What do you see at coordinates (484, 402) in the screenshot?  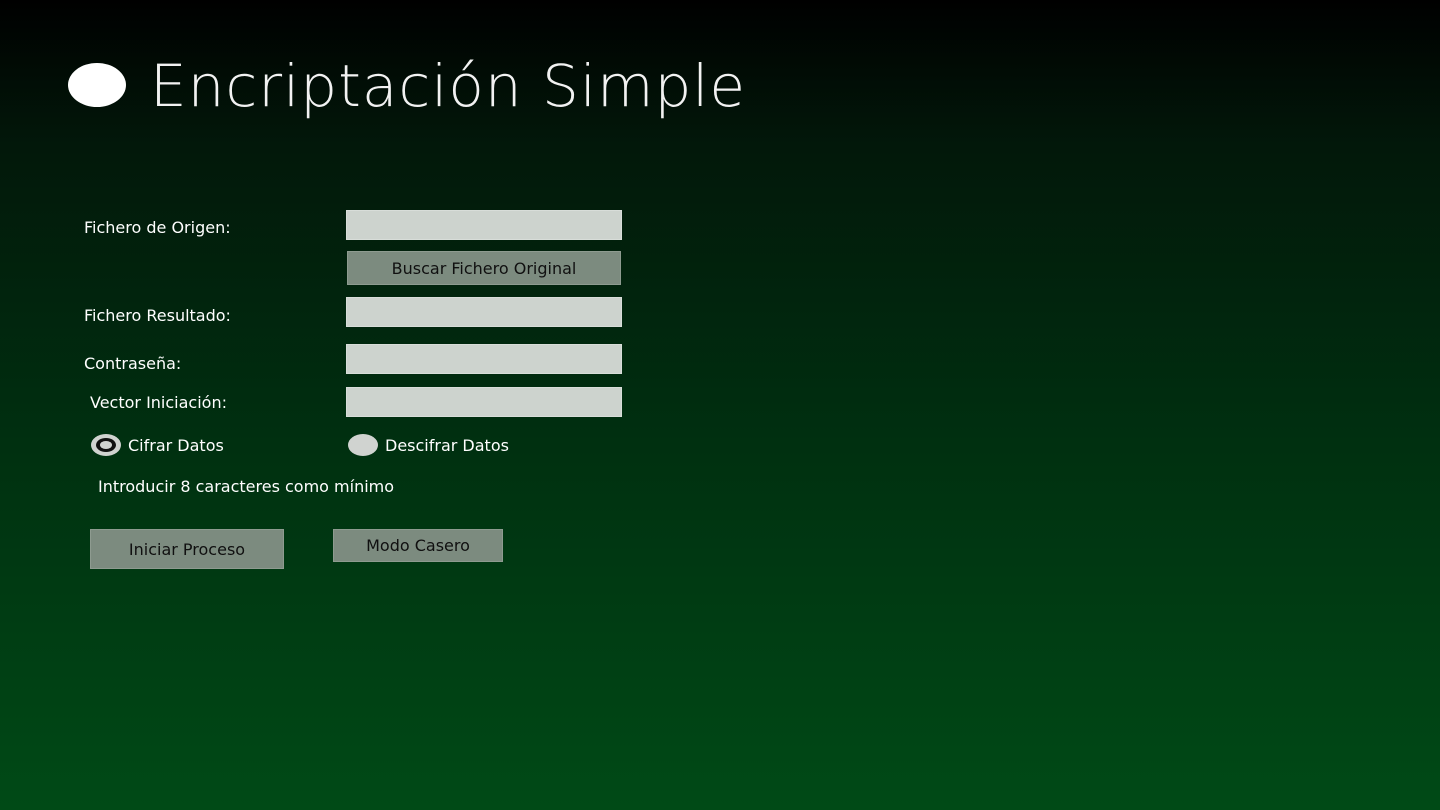 I see `init-vector-input` at bounding box center [484, 402].